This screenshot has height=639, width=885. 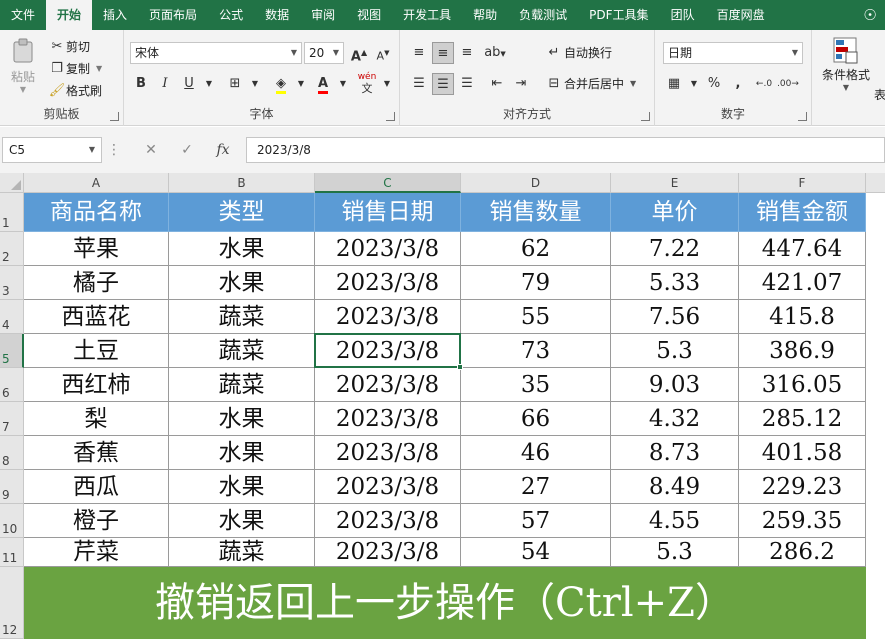 What do you see at coordinates (367, 83) in the screenshot?
I see `phonetic-button: wén 文` at bounding box center [367, 83].